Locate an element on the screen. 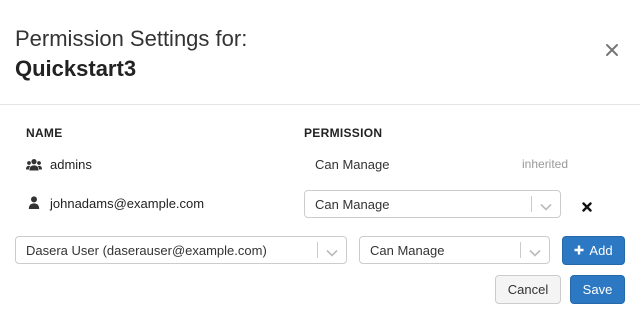 The width and height of the screenshot is (640, 318). row-permission: Can Manage is located at coordinates (352, 164).